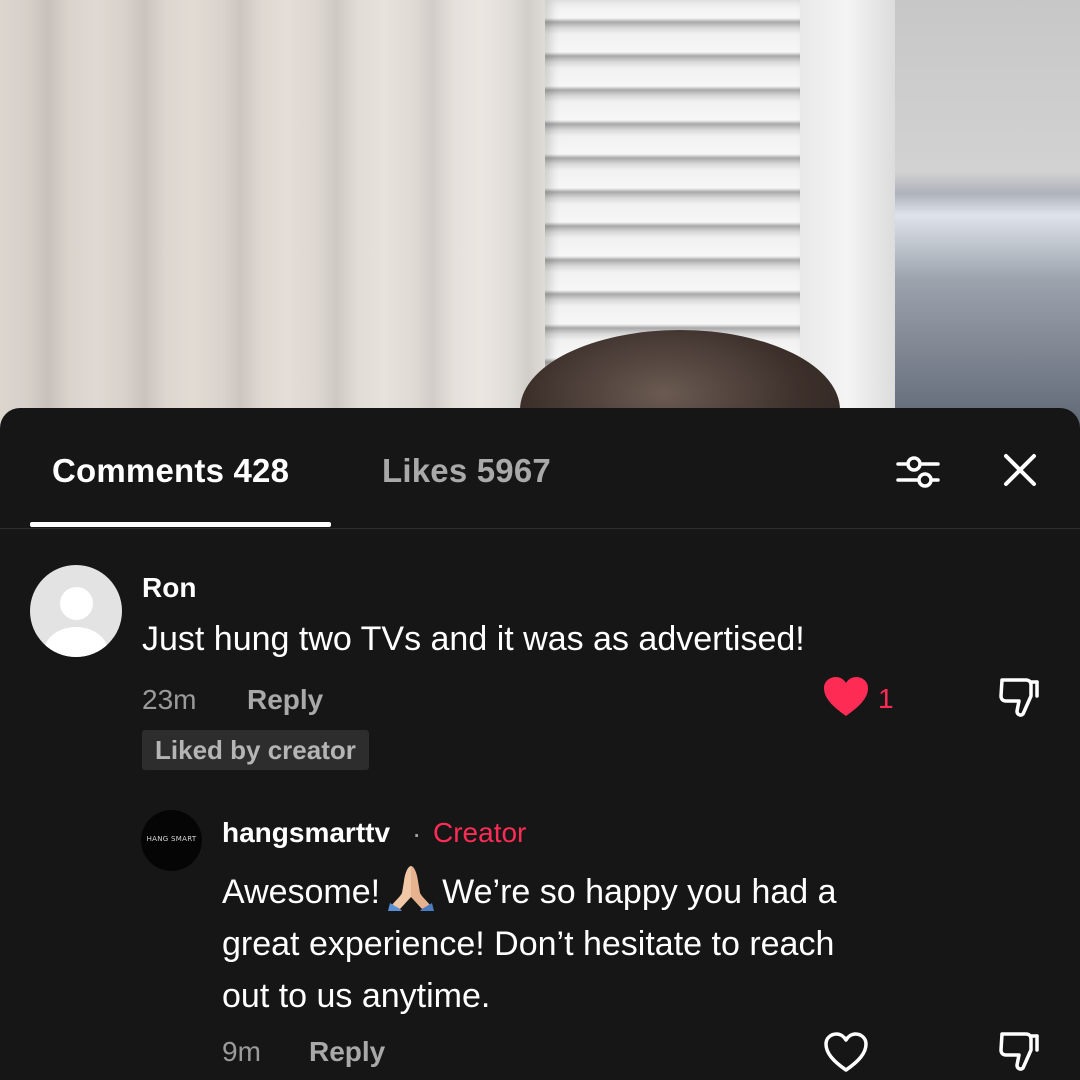 The image size is (1080, 1080). I want to click on heart-icon, so click(846, 697).